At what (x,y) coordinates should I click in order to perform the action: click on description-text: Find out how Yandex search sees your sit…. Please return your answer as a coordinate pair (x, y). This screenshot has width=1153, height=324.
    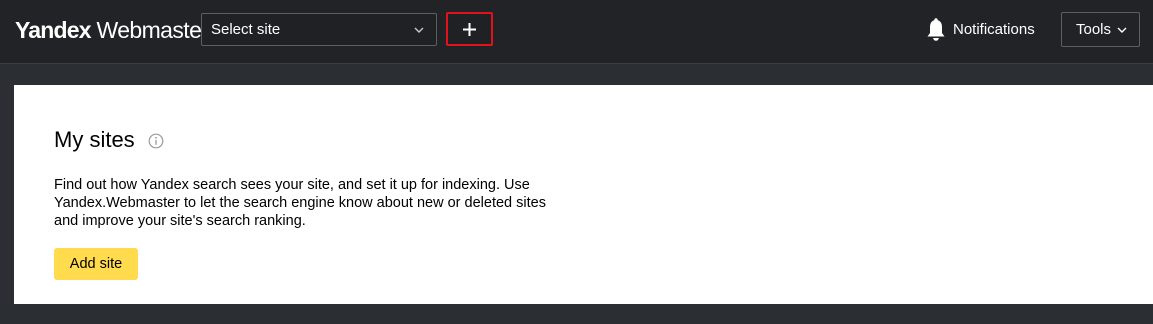
    Looking at the image, I should click on (300, 203).